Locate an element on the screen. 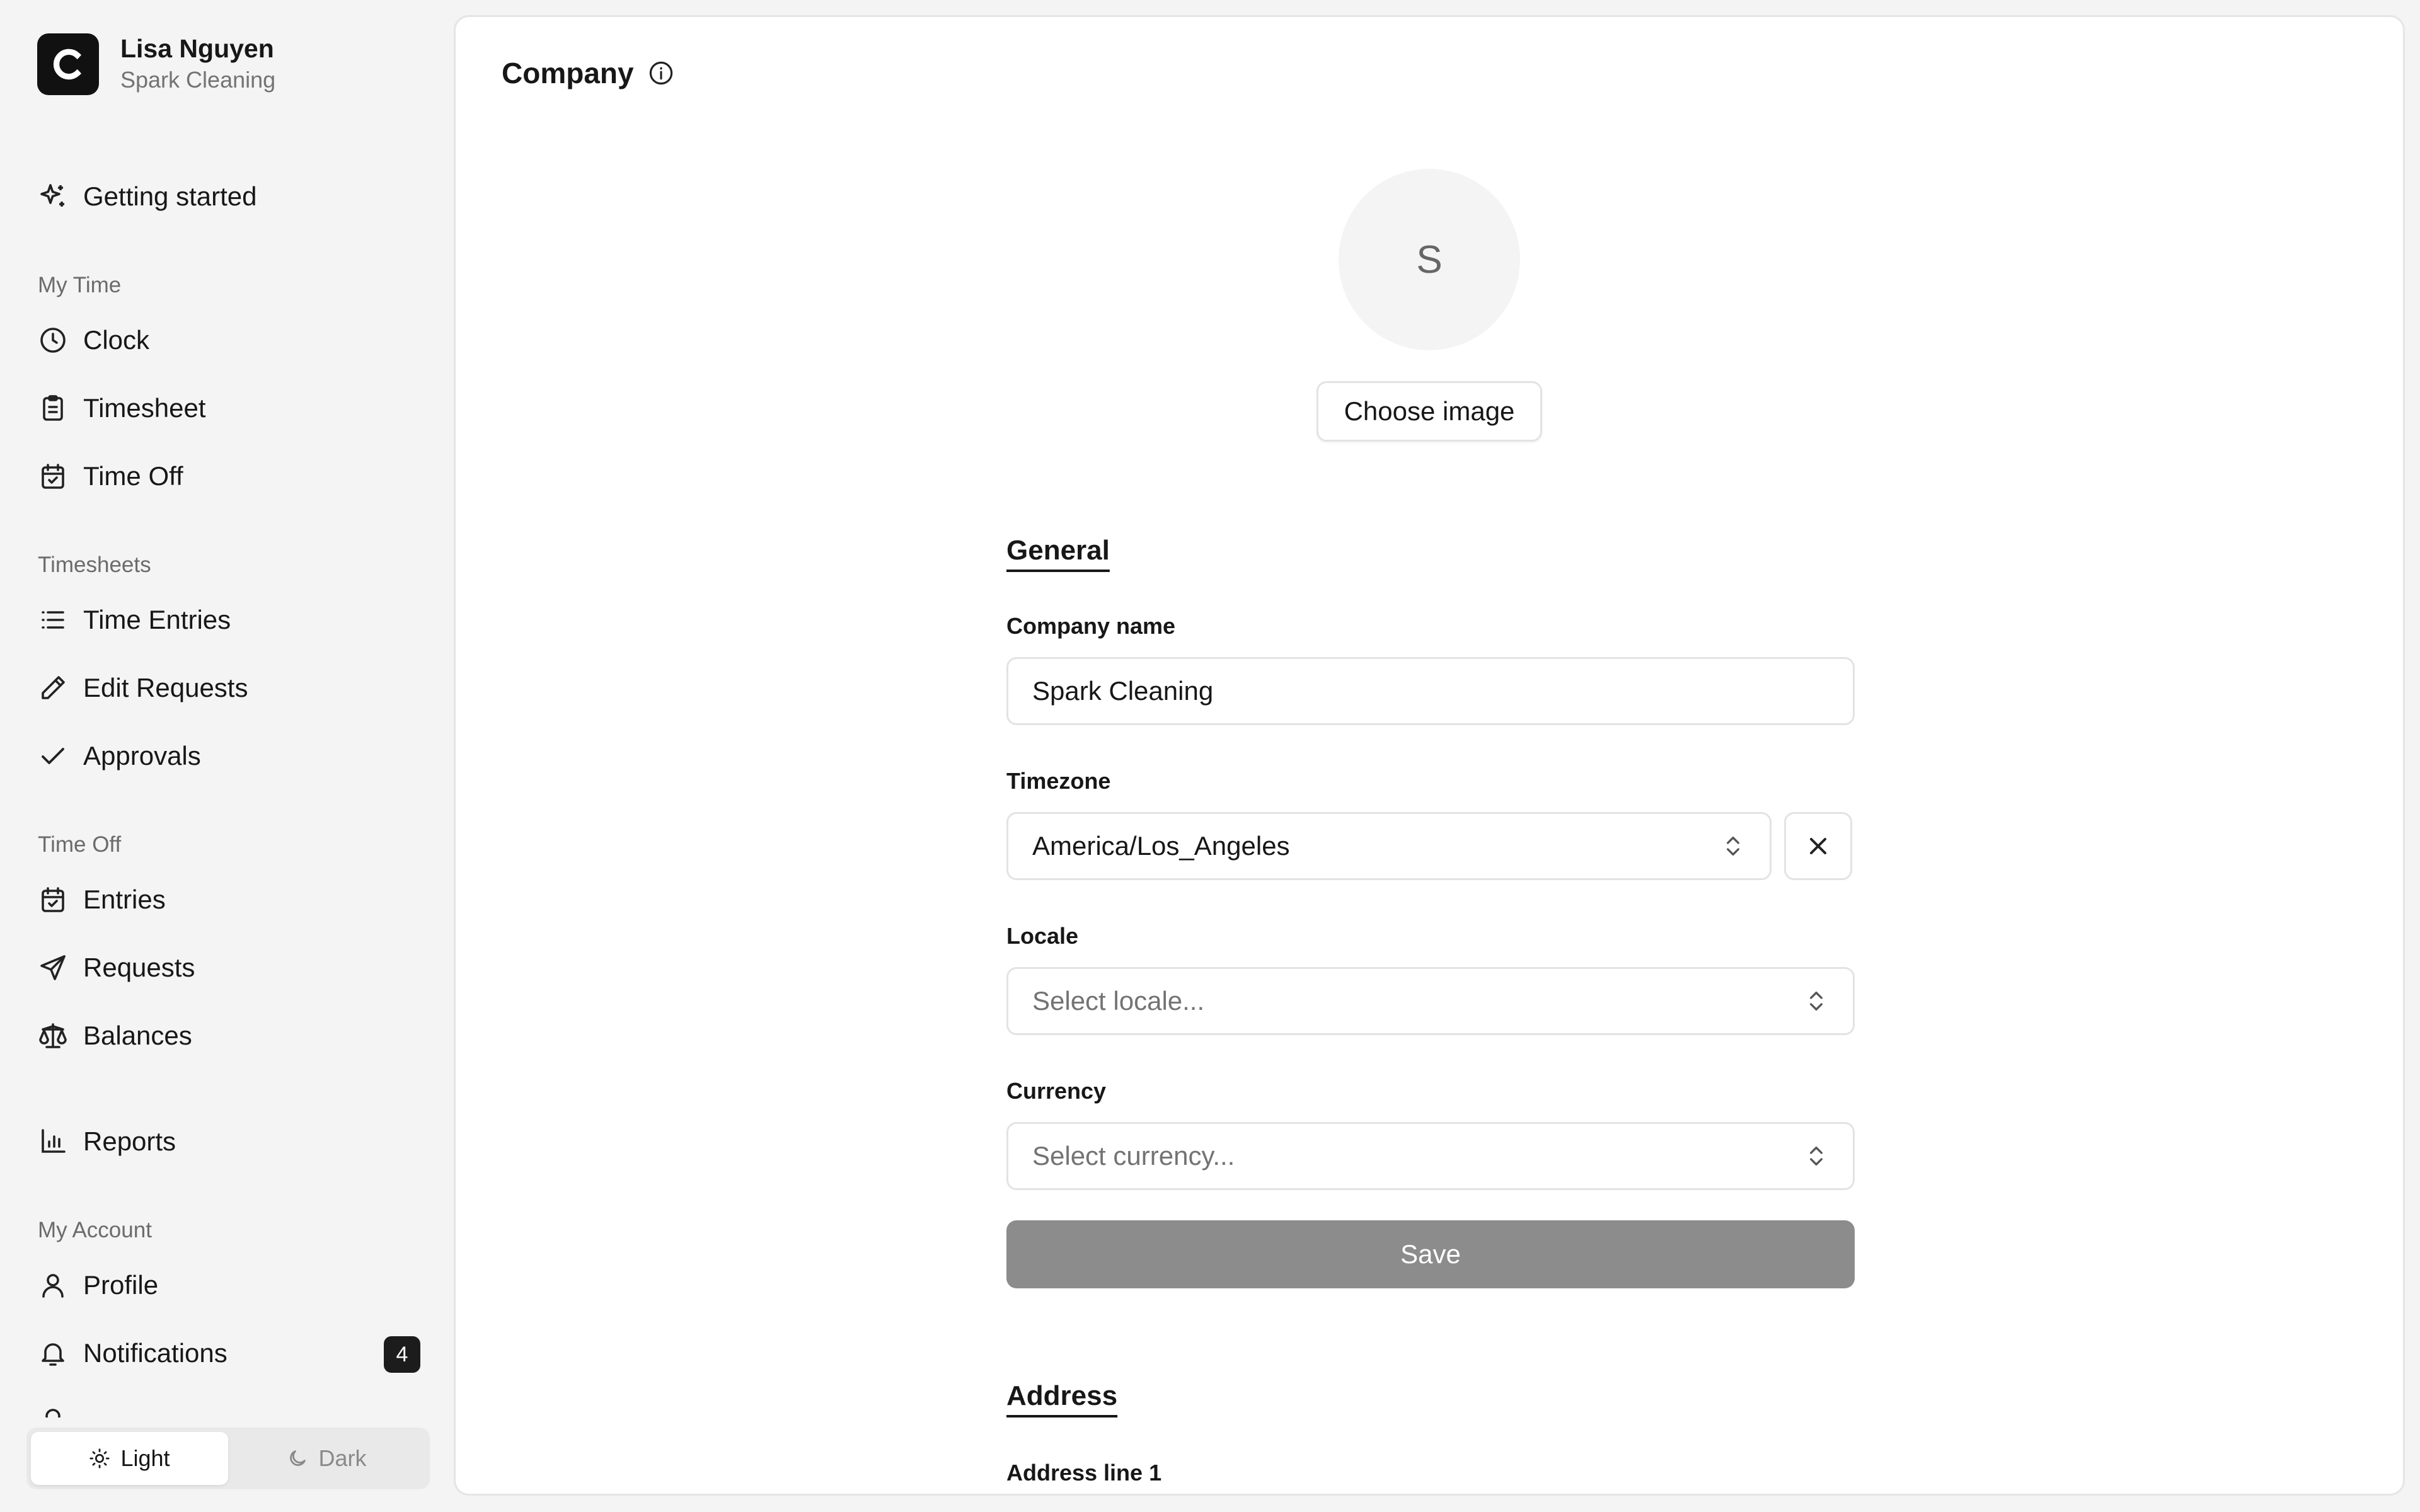  user-name: Lisa Nguyen is located at coordinates (197, 48).